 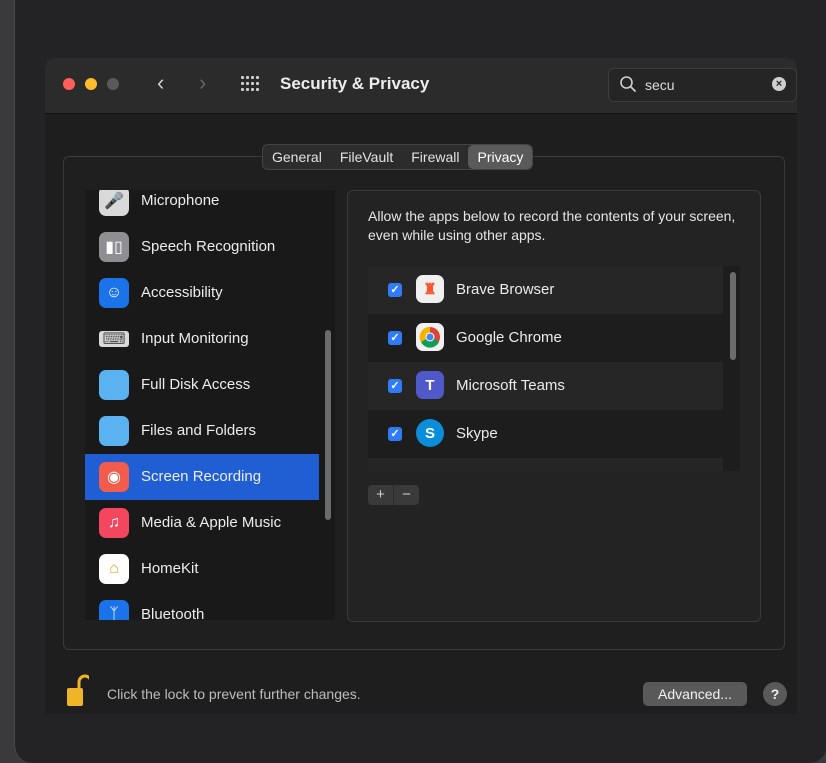 I want to click on screen-recording-icon: ◉, so click(x=114, y=477).